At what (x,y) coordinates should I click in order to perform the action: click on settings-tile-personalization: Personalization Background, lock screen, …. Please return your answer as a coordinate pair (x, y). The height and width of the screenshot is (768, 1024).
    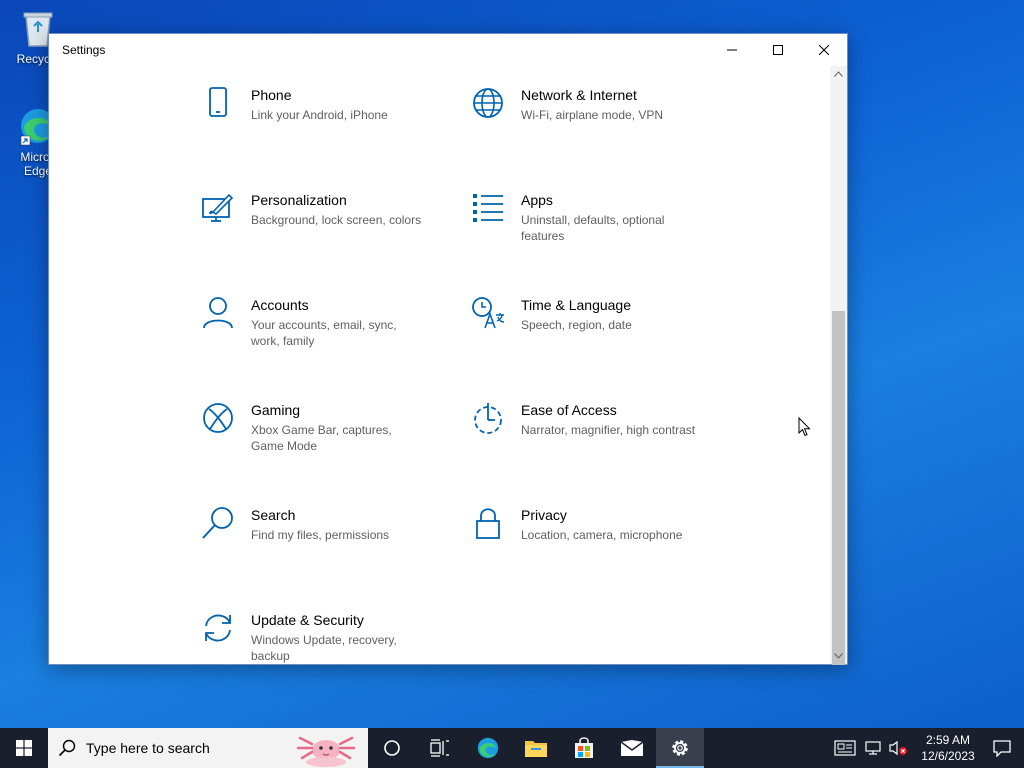
    Looking at the image, I should click on (326, 231).